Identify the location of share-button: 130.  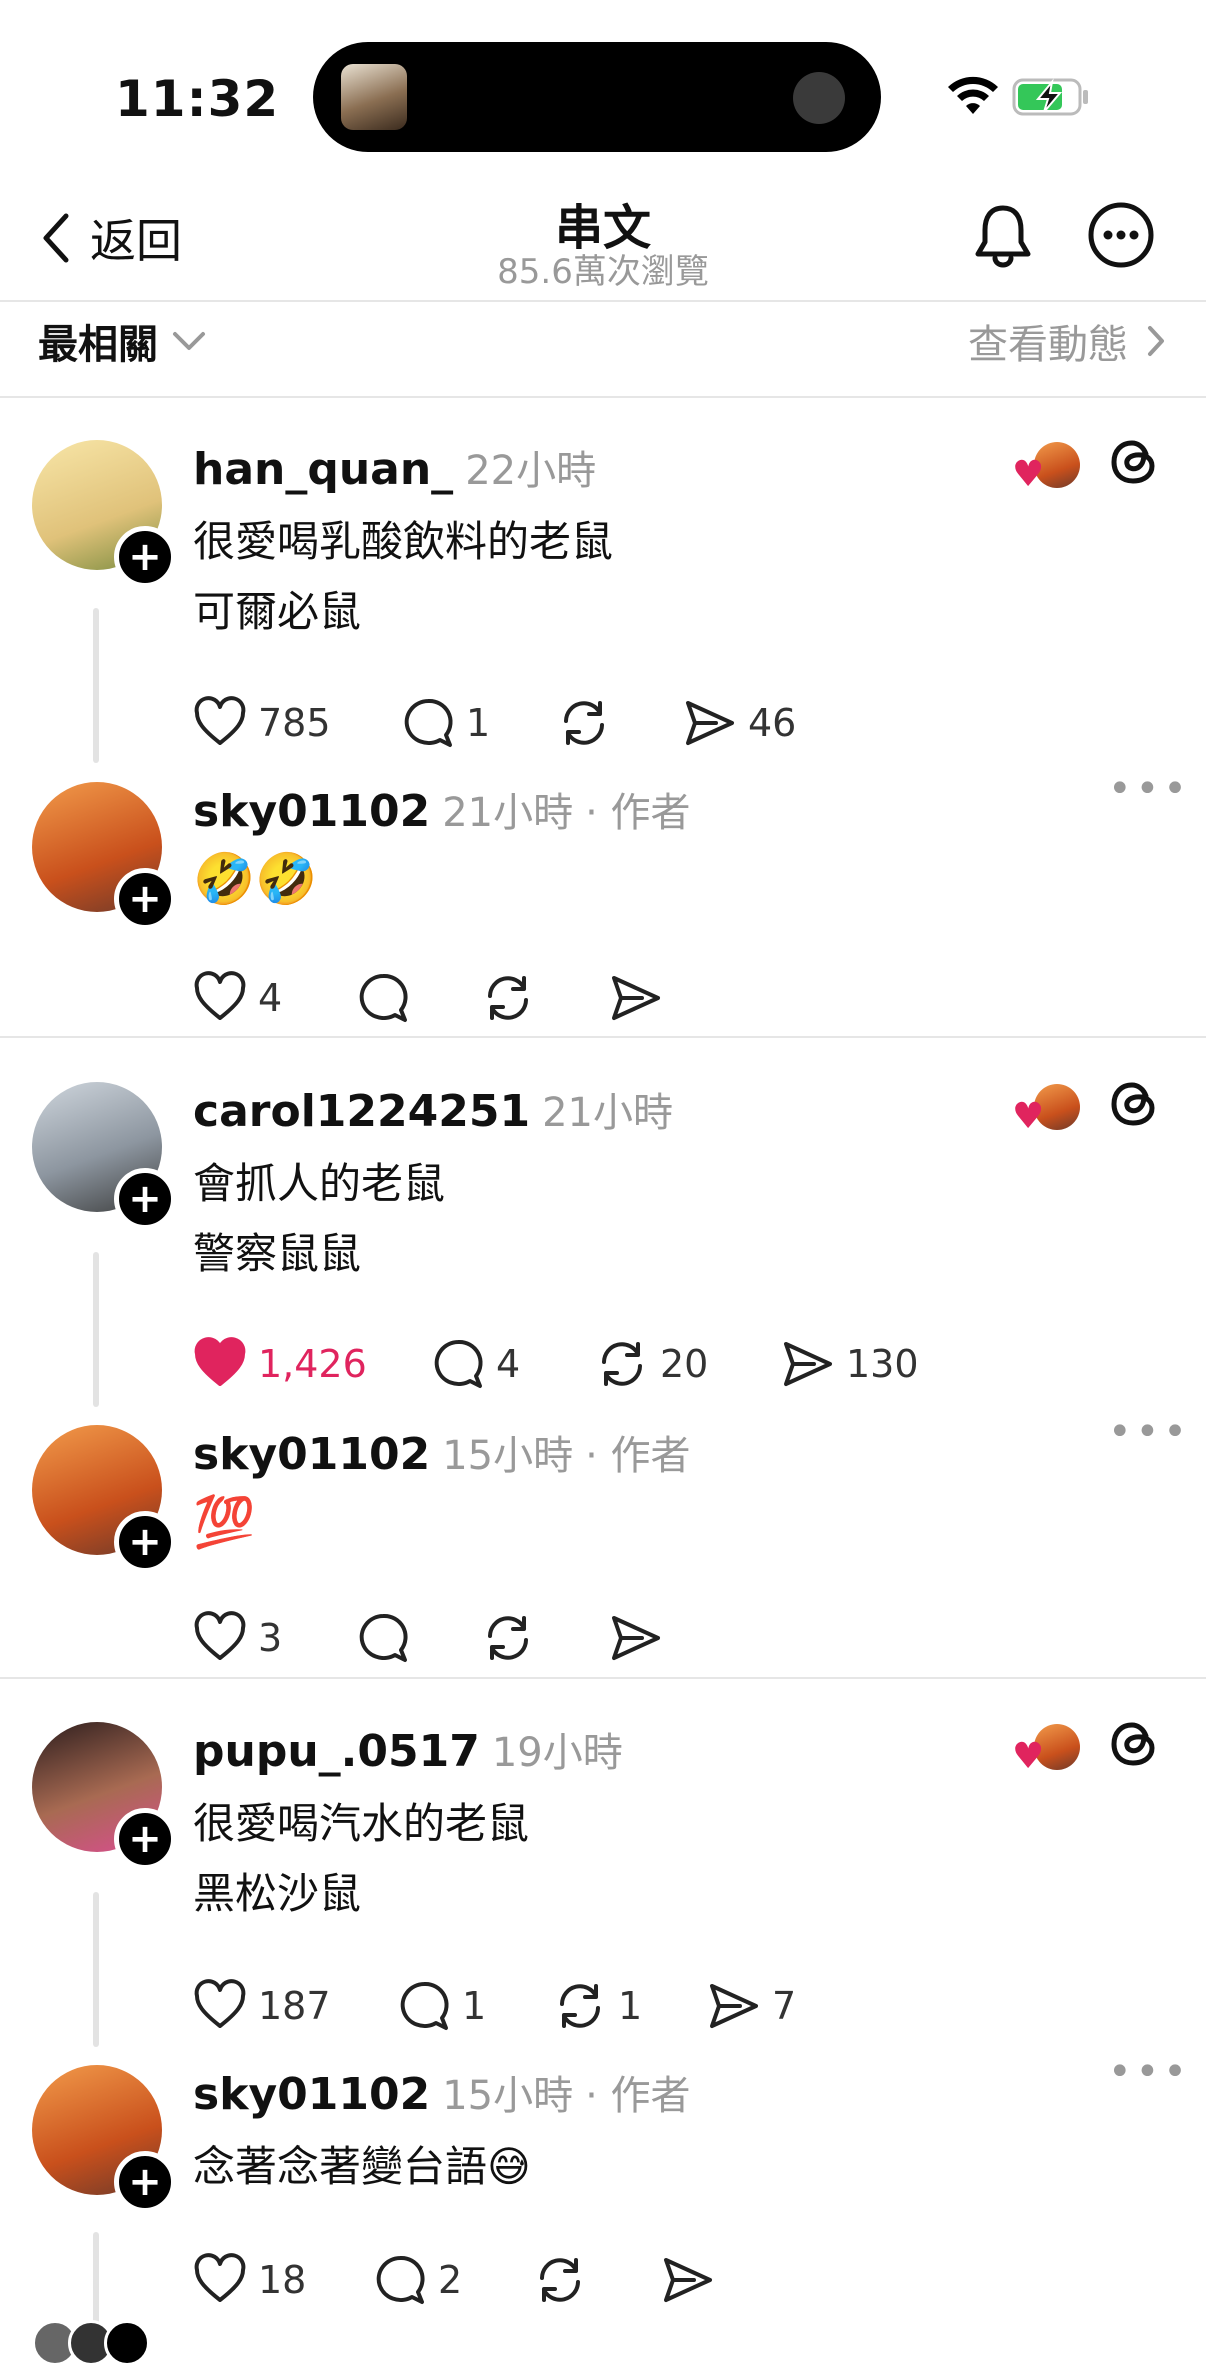
(849, 1364).